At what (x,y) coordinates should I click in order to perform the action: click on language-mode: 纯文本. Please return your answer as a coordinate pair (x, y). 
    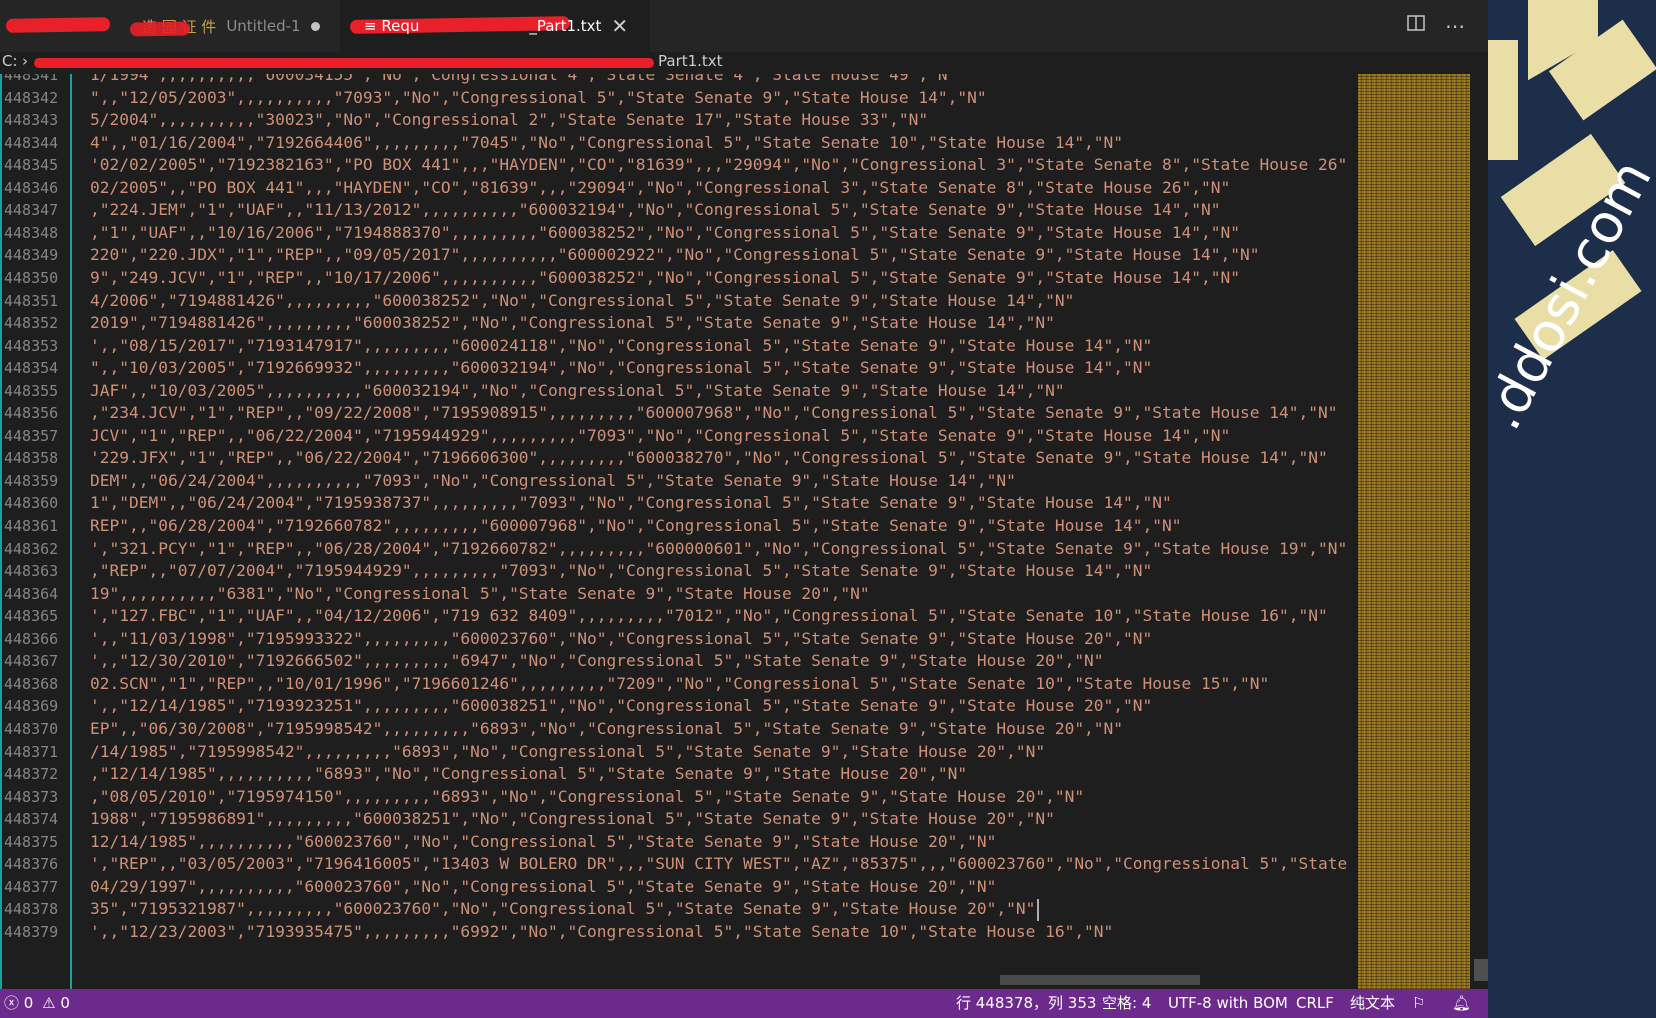
    Looking at the image, I should click on (1372, 1003).